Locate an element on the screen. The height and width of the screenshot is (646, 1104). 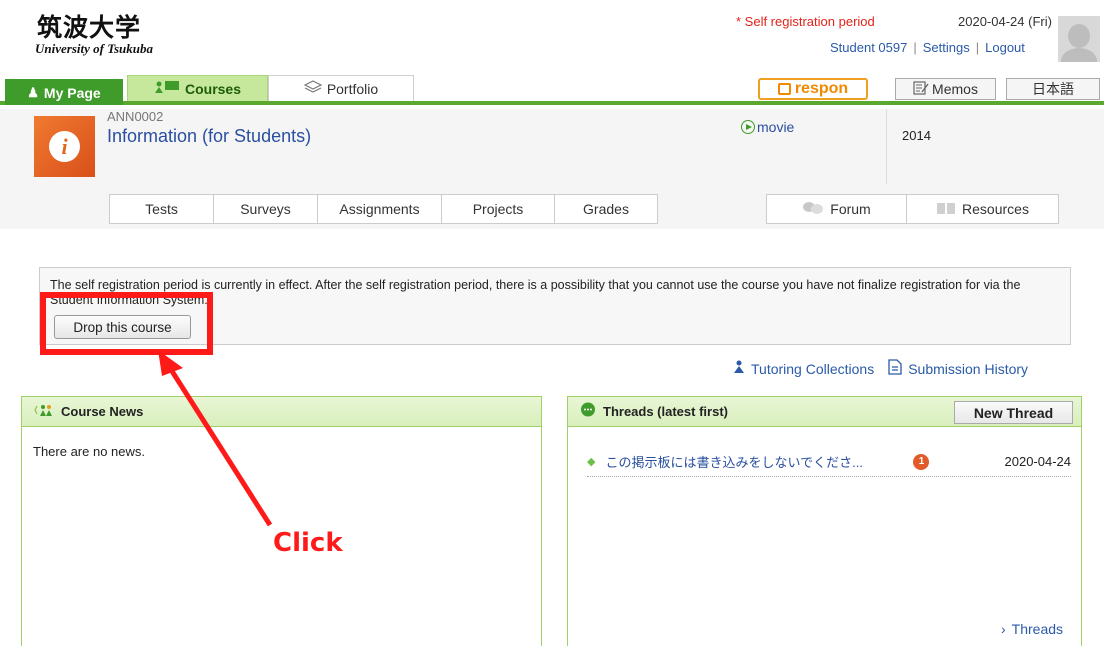
annotation-arrow is located at coordinates (215, 438).